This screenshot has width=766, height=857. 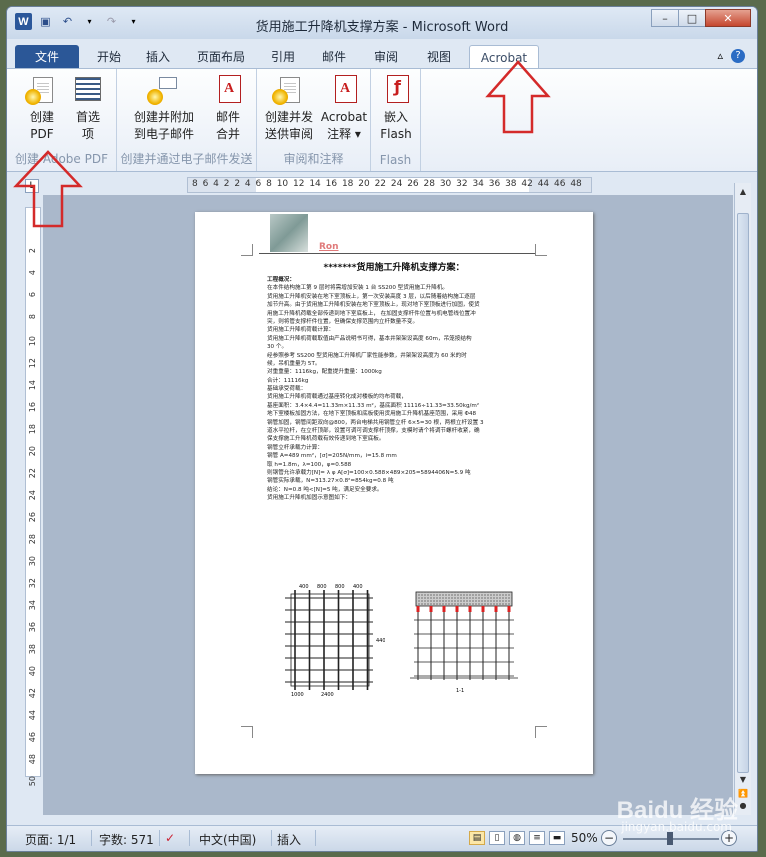 I want to click on document-line: 在本件结构施工第 9 层时将需增加安装 1 台 SS200 型货用施工升降机。, so click(x=358, y=288).